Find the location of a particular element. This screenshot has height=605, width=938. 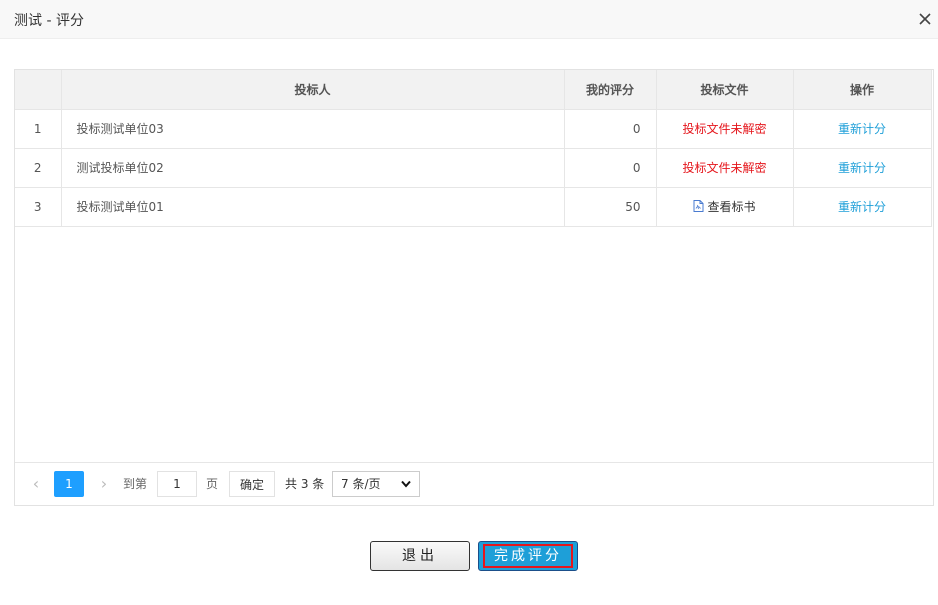

col-header-bid-file: 投标文件 is located at coordinates (725, 90).